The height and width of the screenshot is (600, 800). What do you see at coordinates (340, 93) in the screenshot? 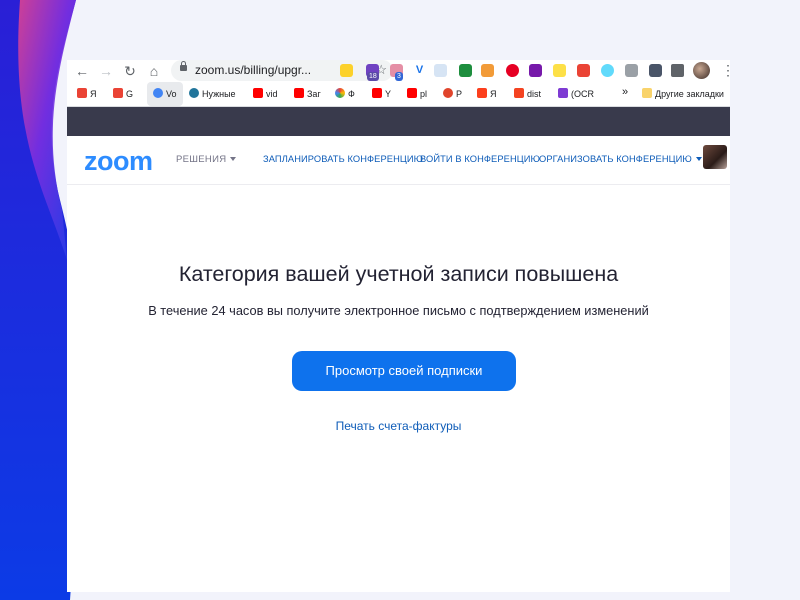
I see `google-photos-icon` at bounding box center [340, 93].